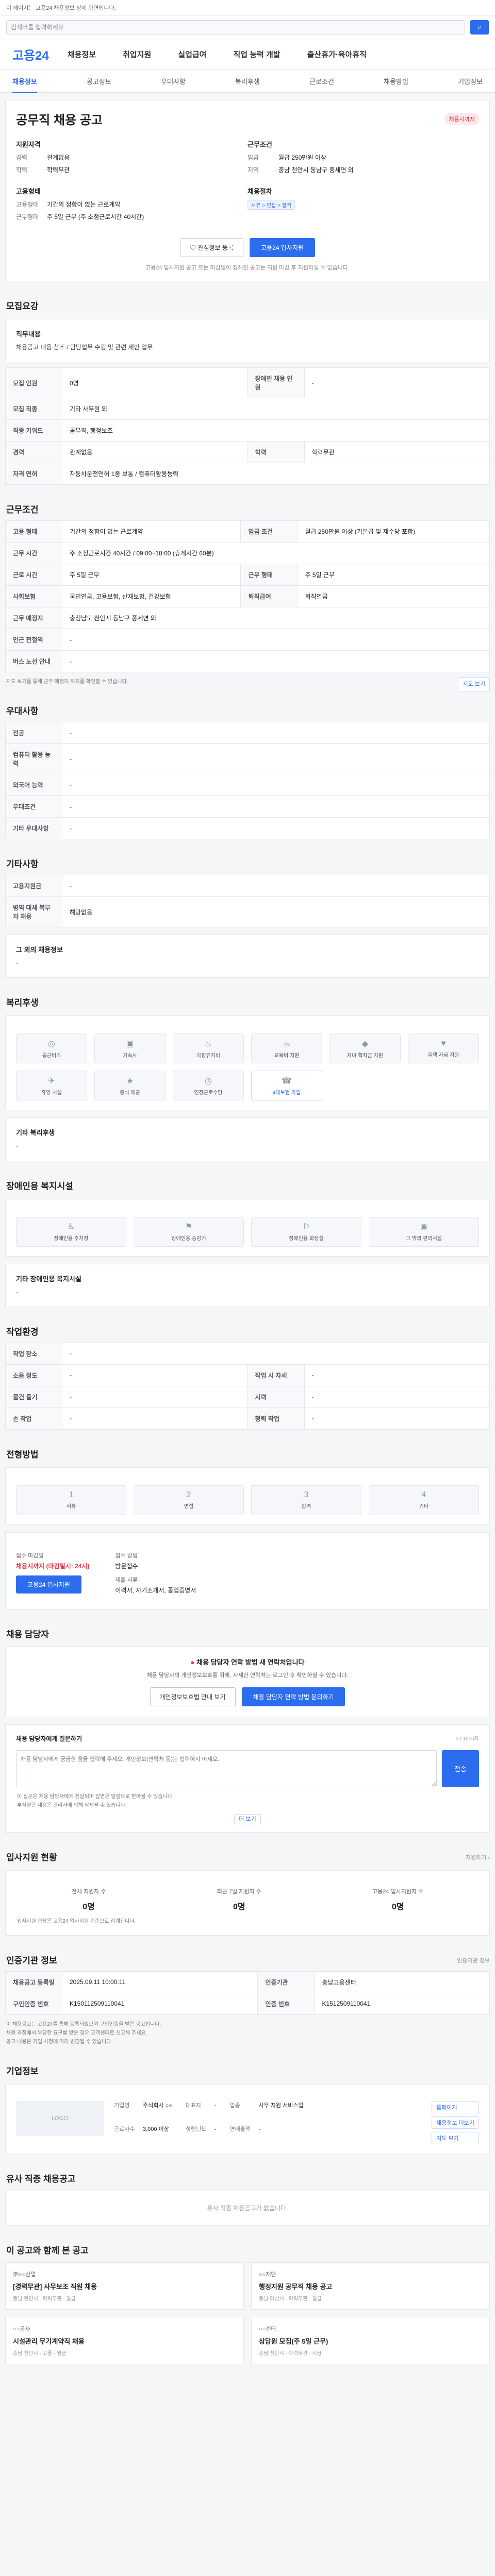 The width and height of the screenshot is (495, 2576). I want to click on company-logo: LOGO, so click(60, 2118).